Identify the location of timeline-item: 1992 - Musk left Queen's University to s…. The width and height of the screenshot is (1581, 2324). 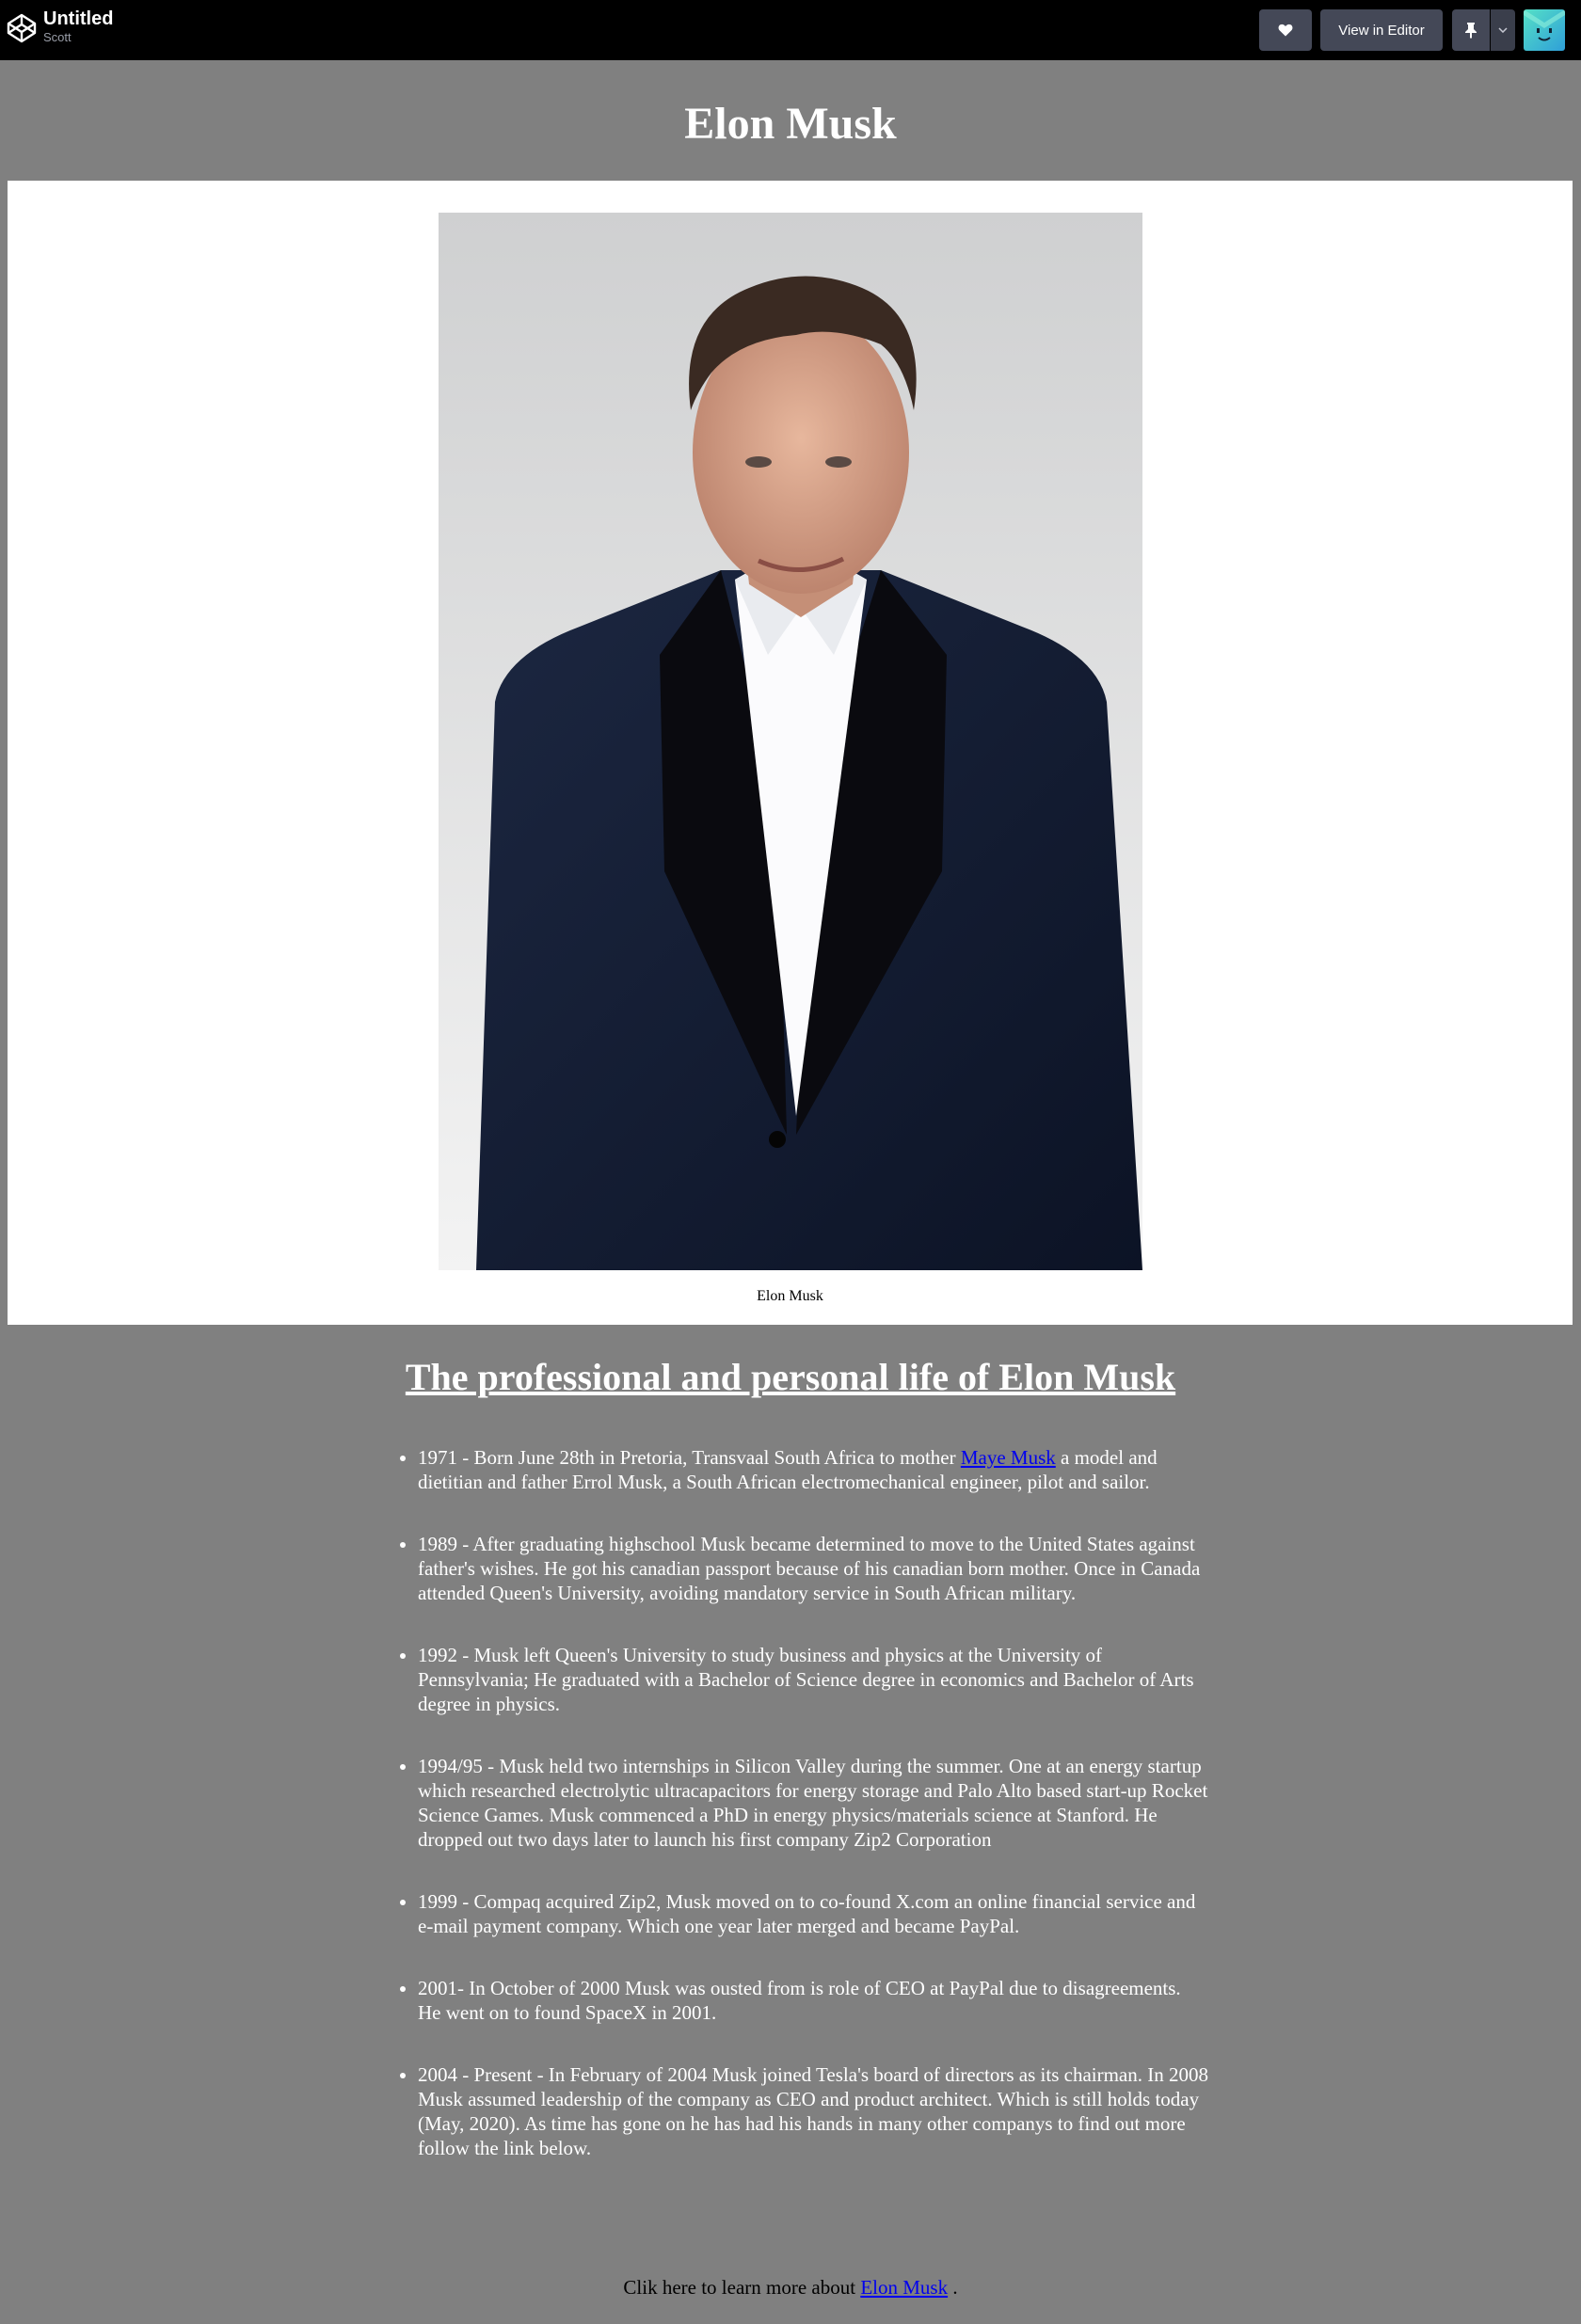
(813, 1679).